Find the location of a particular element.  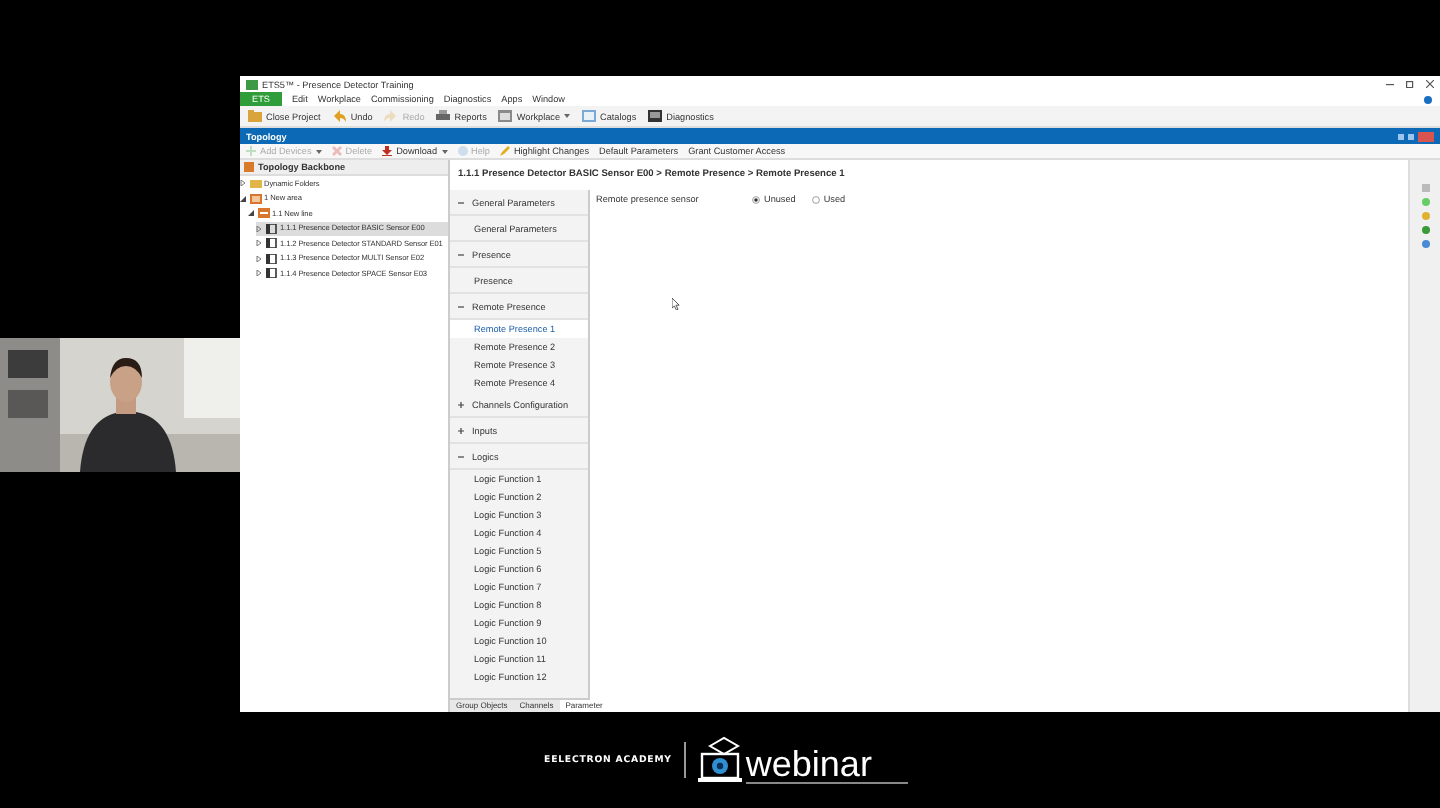

info-icon is located at coordinates (1425, 244).